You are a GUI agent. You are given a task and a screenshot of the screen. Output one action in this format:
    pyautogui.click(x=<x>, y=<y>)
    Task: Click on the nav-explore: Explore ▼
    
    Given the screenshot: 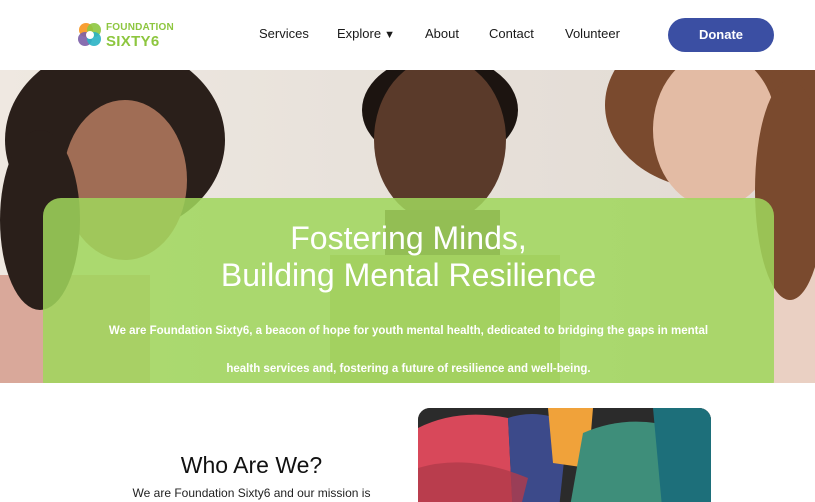 What is the action you would take?
    pyautogui.click(x=366, y=33)
    